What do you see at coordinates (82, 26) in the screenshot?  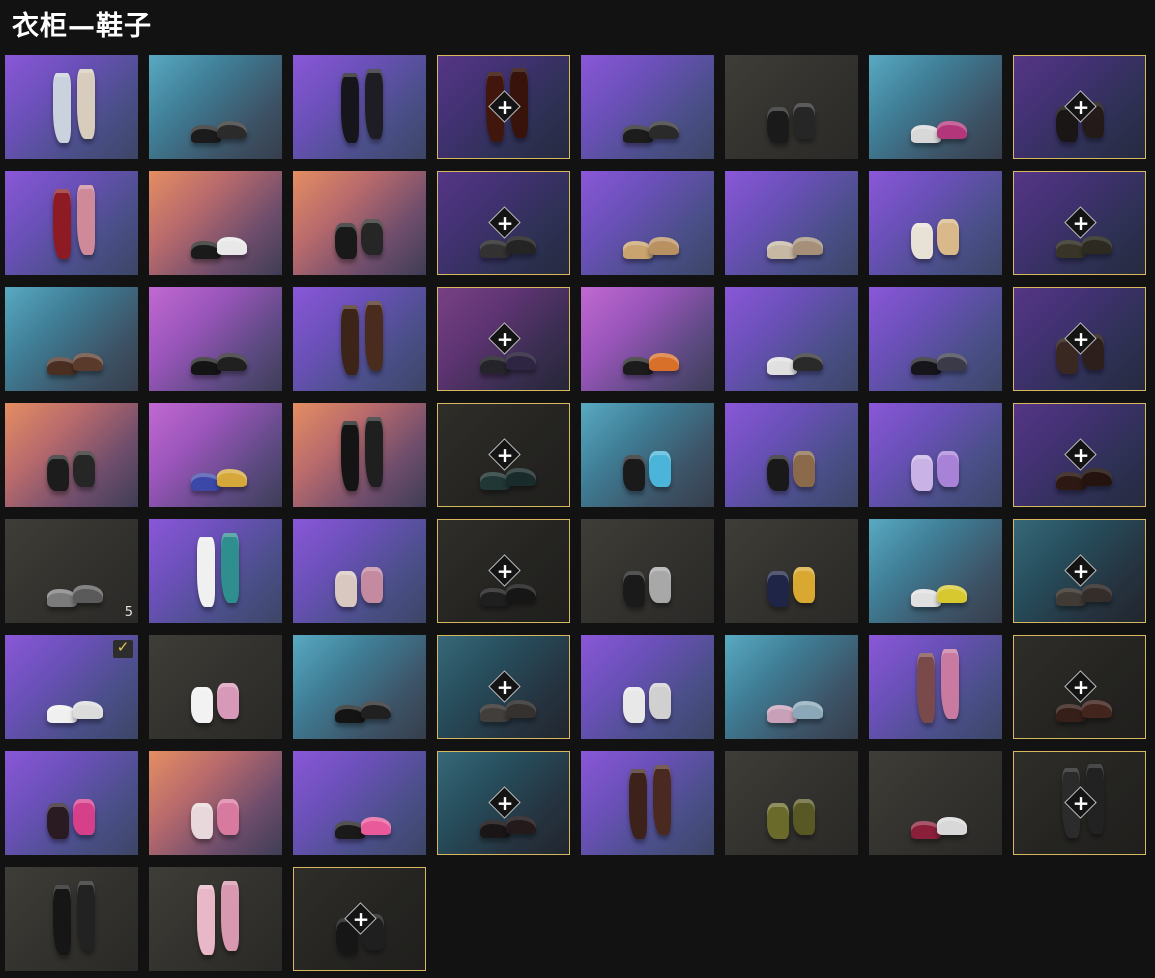 I see `page-title: 衣柜—鞋子` at bounding box center [82, 26].